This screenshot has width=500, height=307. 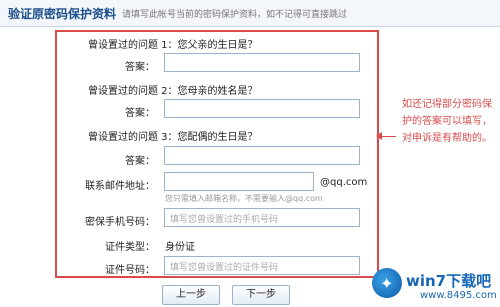 I want to click on email-label: 联系邮件地址：, so click(x=120, y=186).